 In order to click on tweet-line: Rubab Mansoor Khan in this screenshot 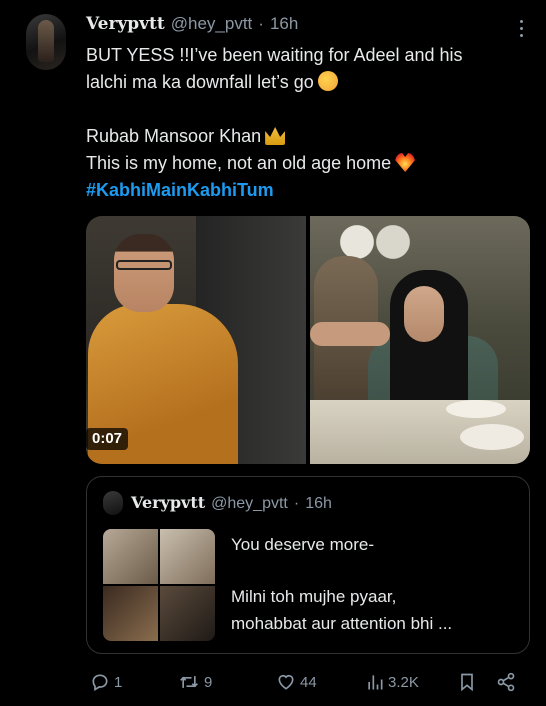, I will do `click(174, 136)`.